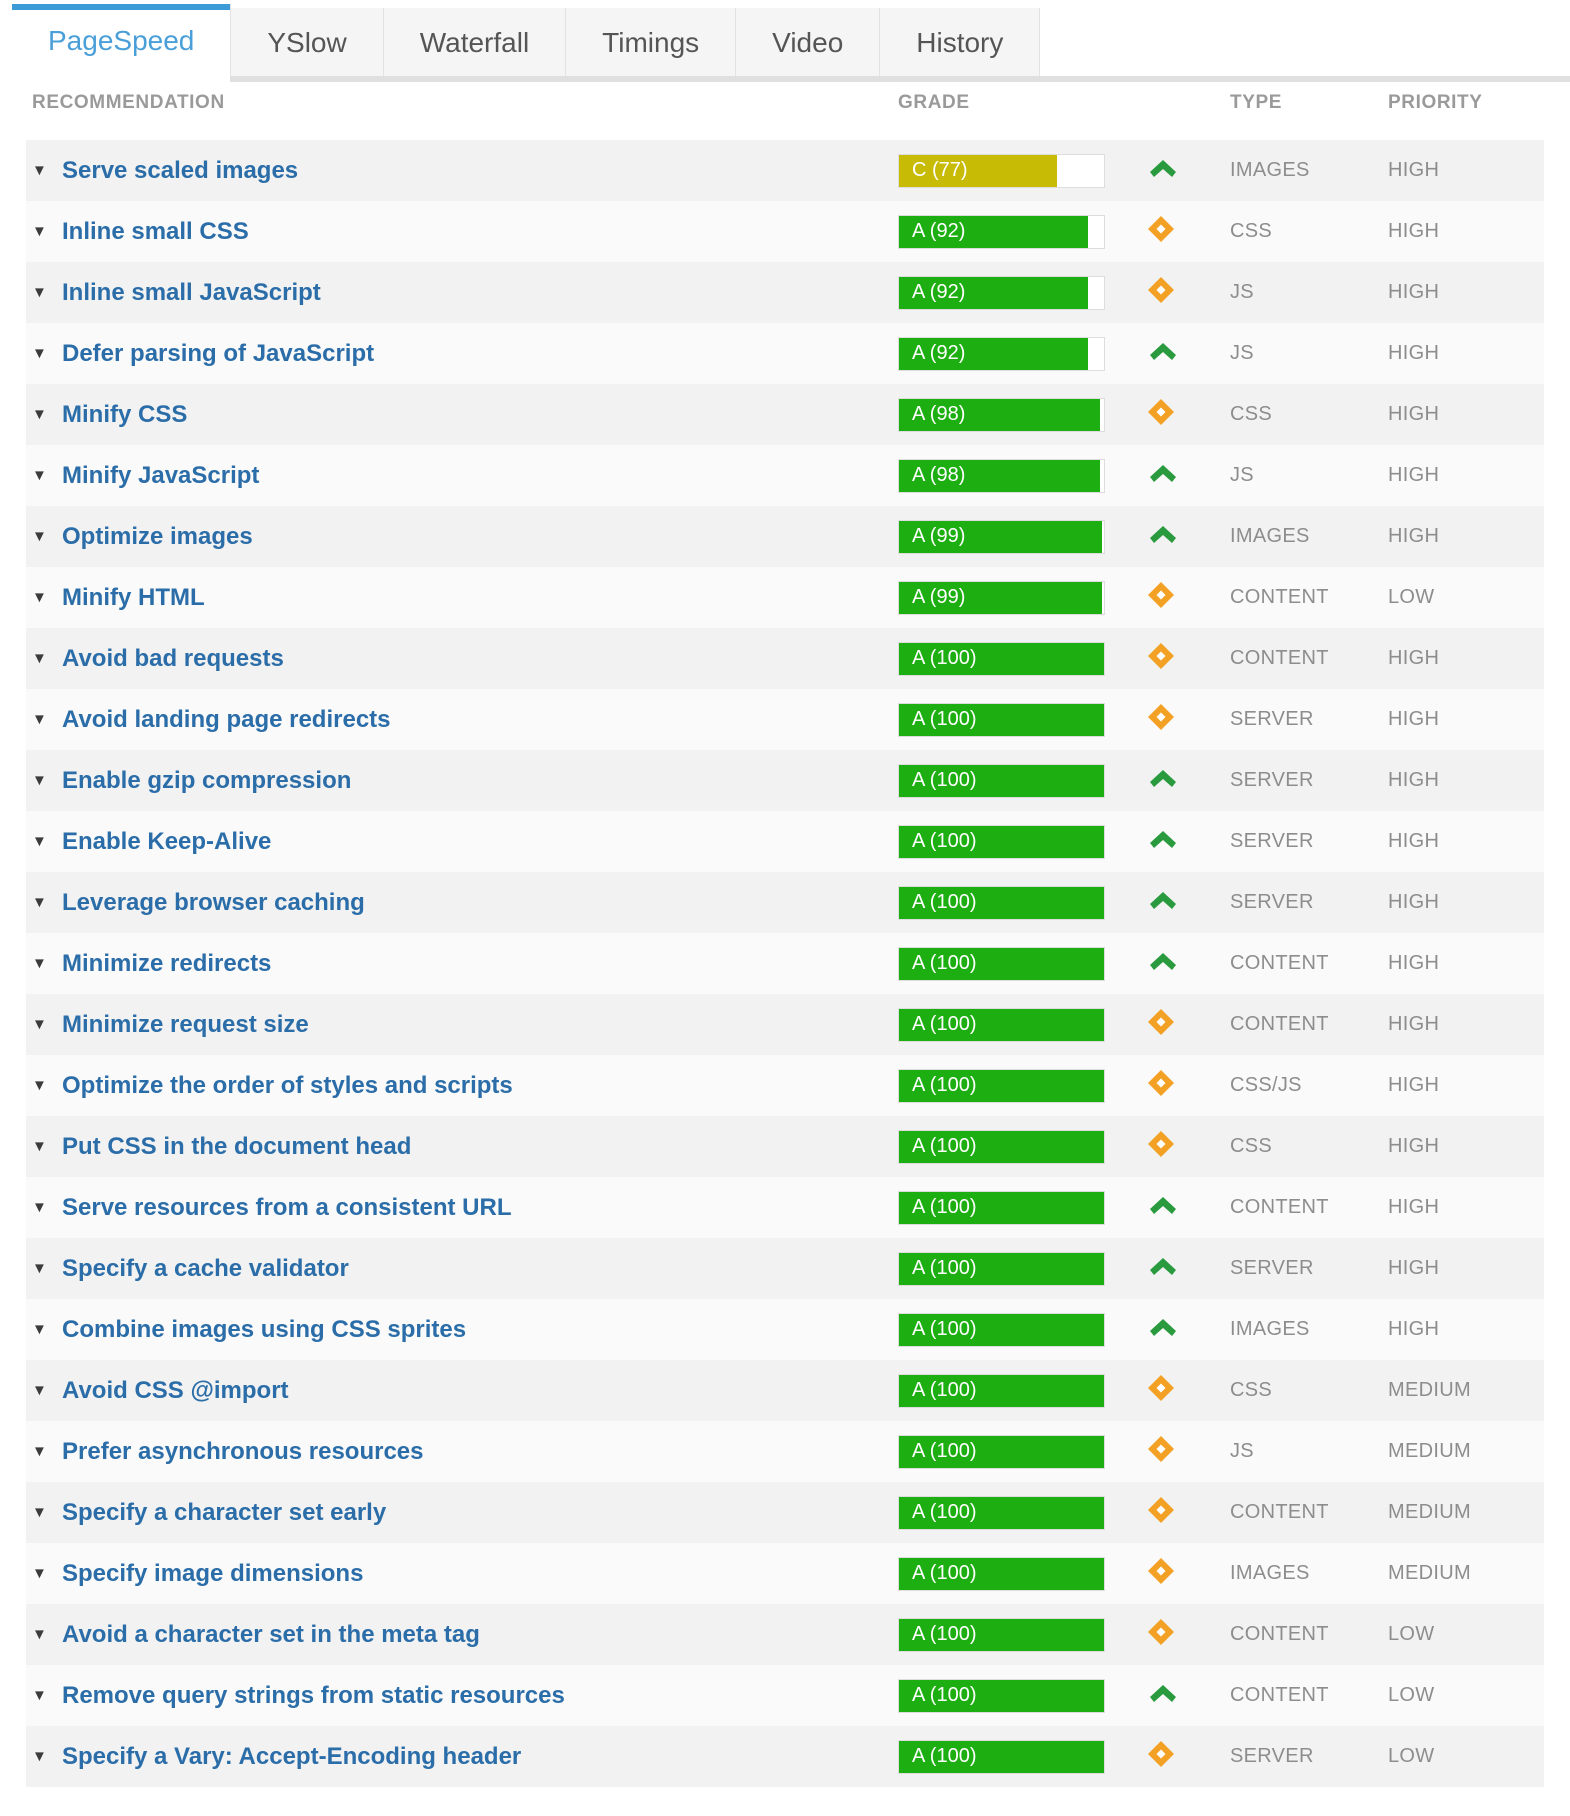 The width and height of the screenshot is (1570, 1816). What do you see at coordinates (212, 1574) in the screenshot?
I see `recommendation-link: Specify image dimensions` at bounding box center [212, 1574].